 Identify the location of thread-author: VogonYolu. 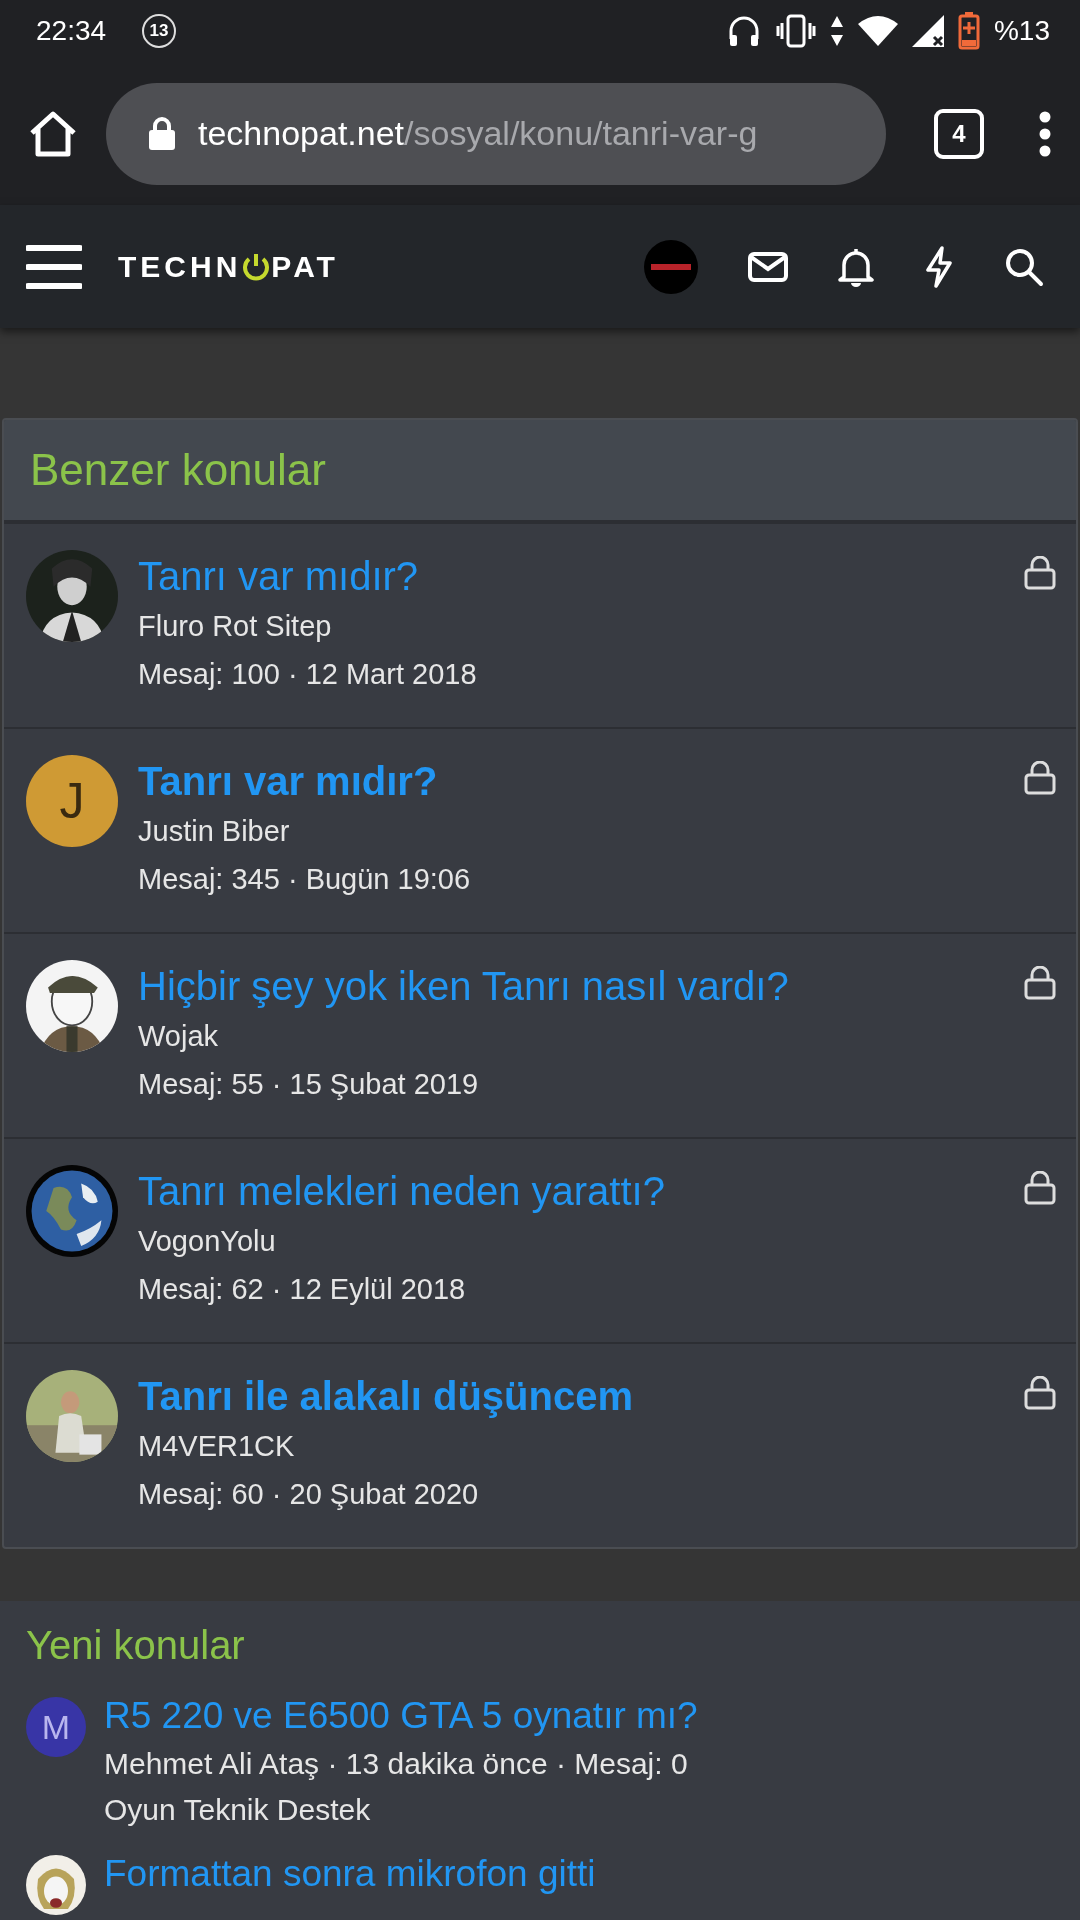
(571, 1241).